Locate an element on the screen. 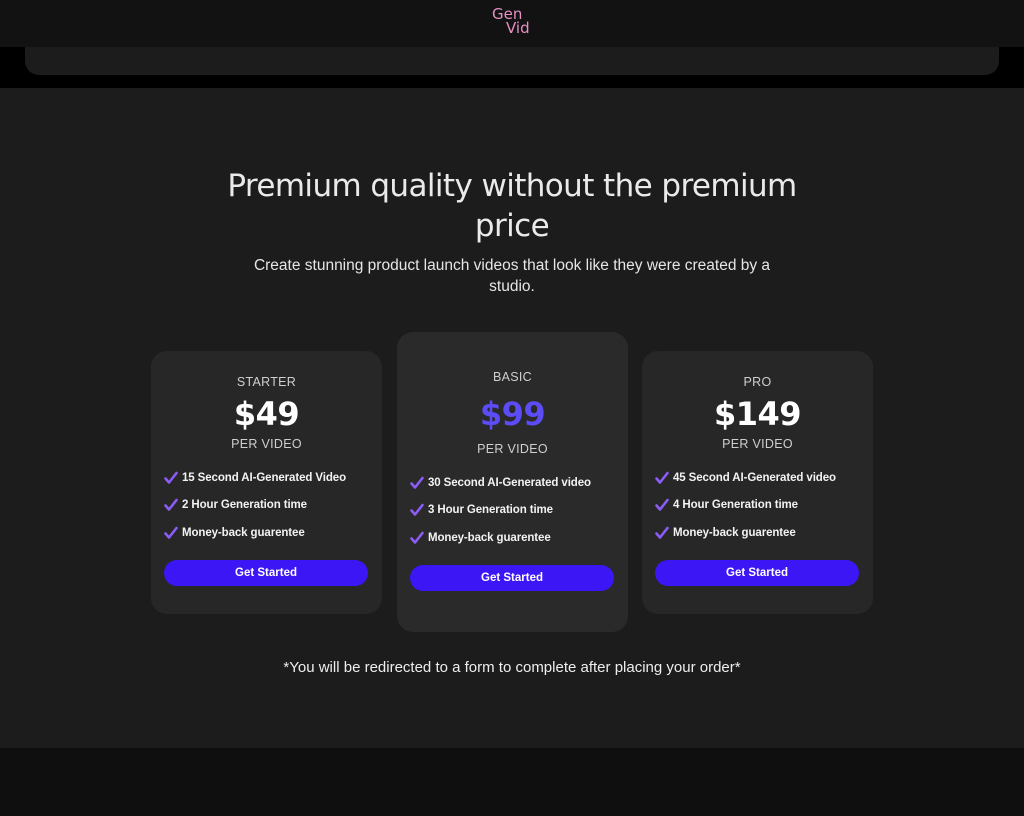 The width and height of the screenshot is (1024, 816). plan-feature: 45 Second AI-Generated video is located at coordinates (759, 478).